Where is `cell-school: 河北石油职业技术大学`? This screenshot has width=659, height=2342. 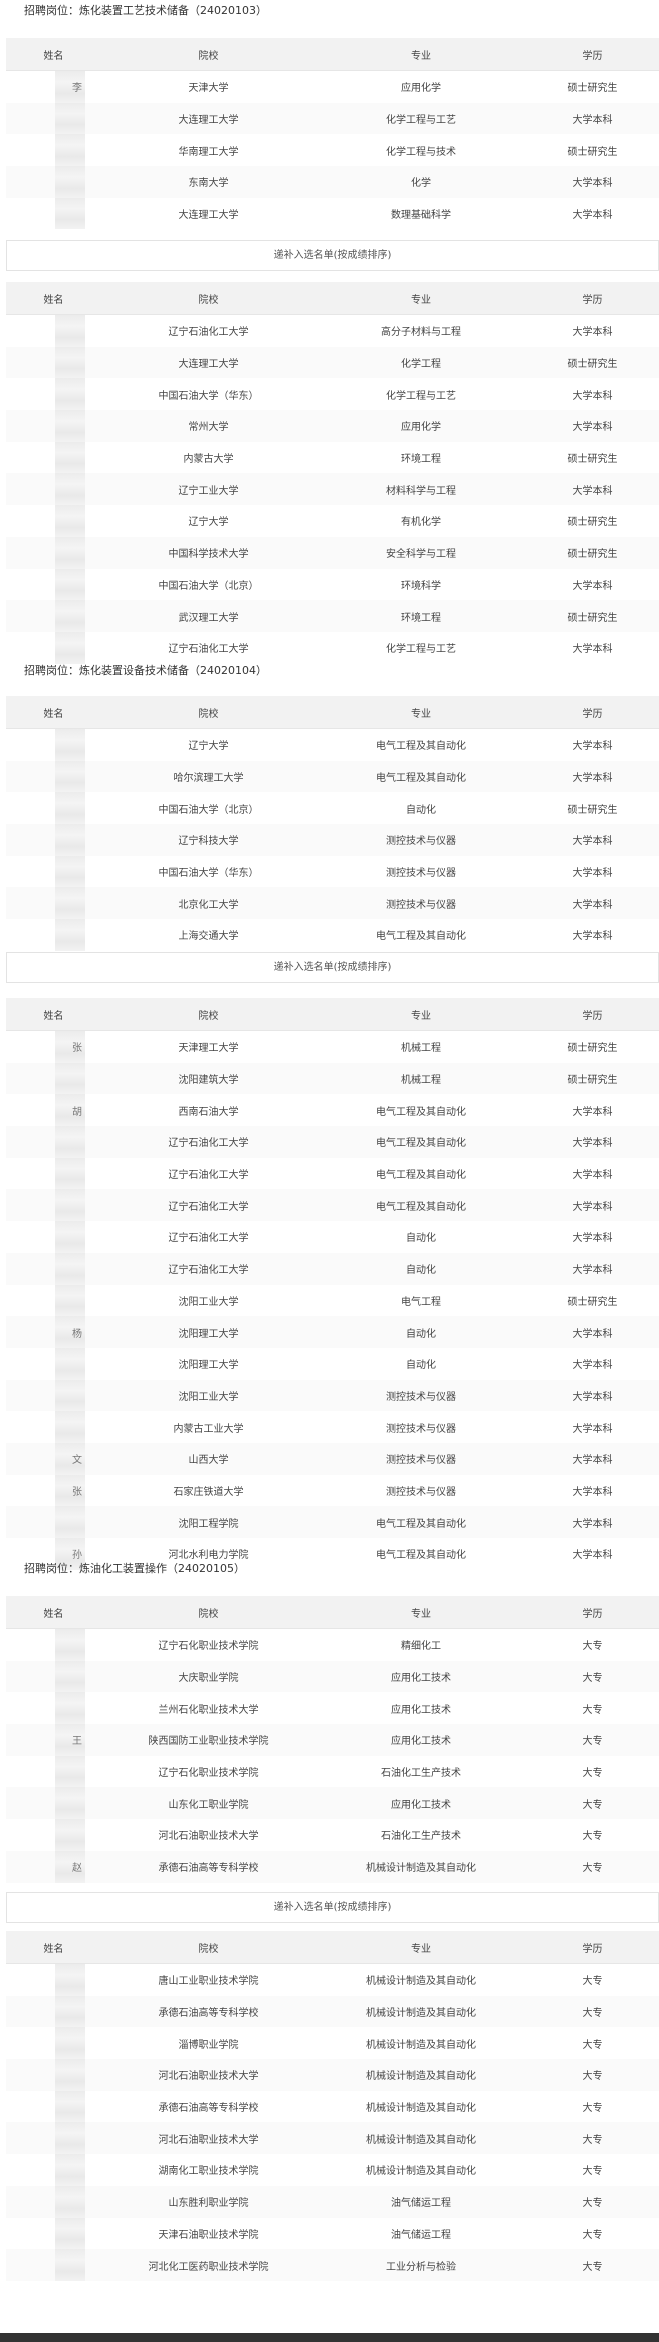 cell-school: 河北石油职业技术大学 is located at coordinates (208, 1835).